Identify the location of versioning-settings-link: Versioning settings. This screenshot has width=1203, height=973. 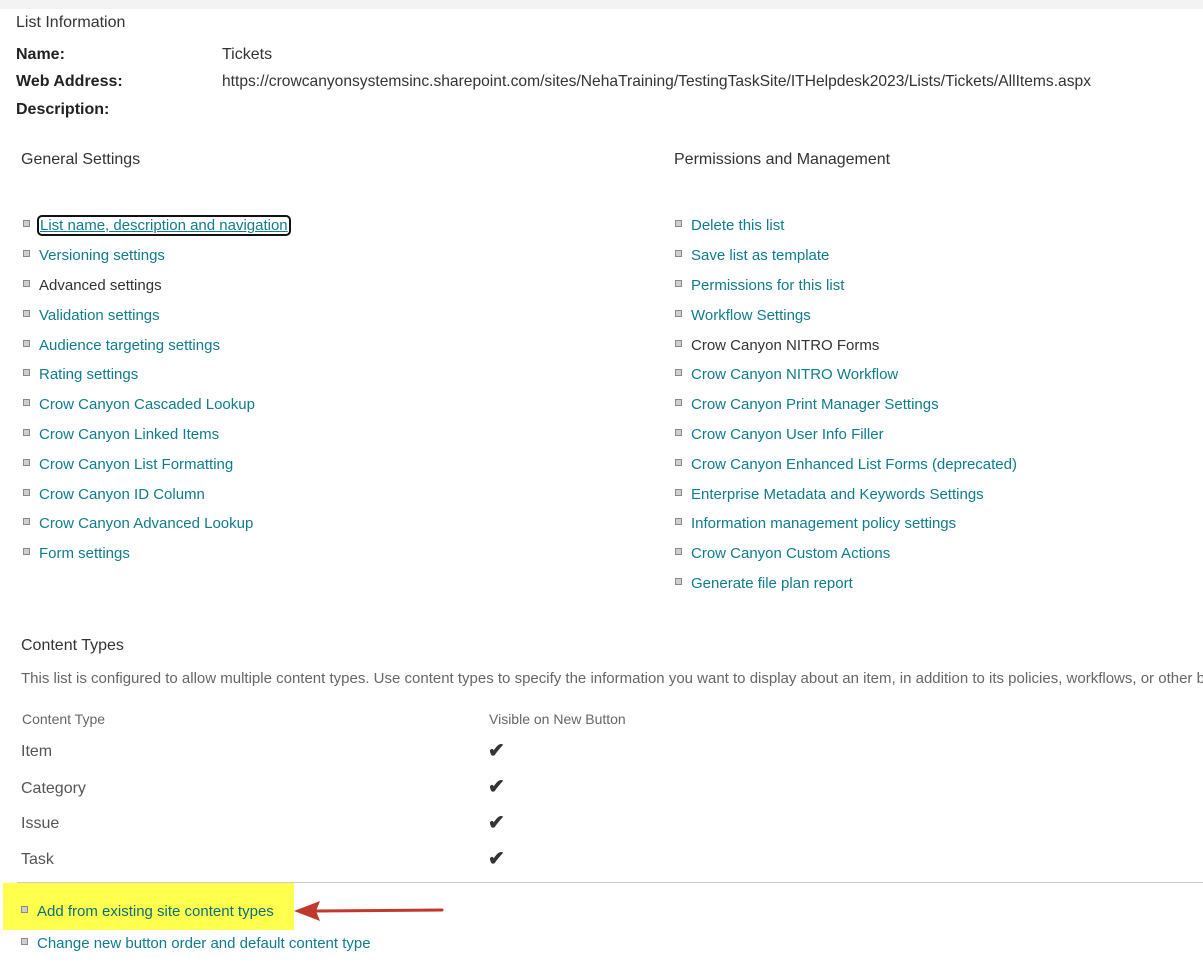
(102, 255).